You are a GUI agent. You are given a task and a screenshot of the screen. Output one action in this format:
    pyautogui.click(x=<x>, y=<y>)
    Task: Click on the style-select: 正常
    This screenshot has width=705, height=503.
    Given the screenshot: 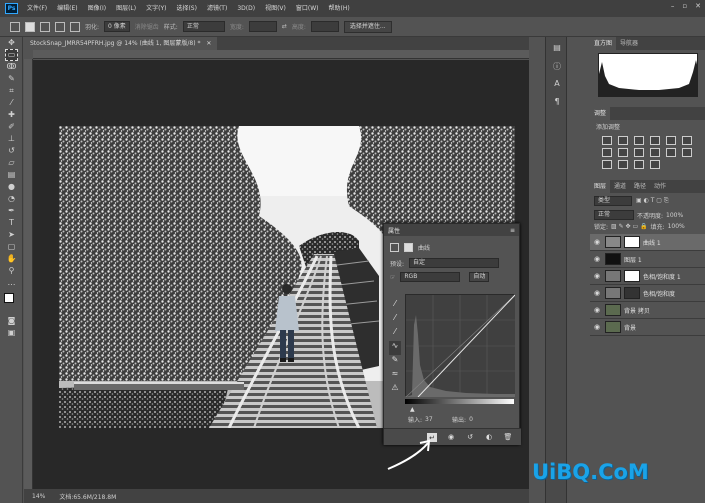 What is the action you would take?
    pyautogui.click(x=203, y=26)
    